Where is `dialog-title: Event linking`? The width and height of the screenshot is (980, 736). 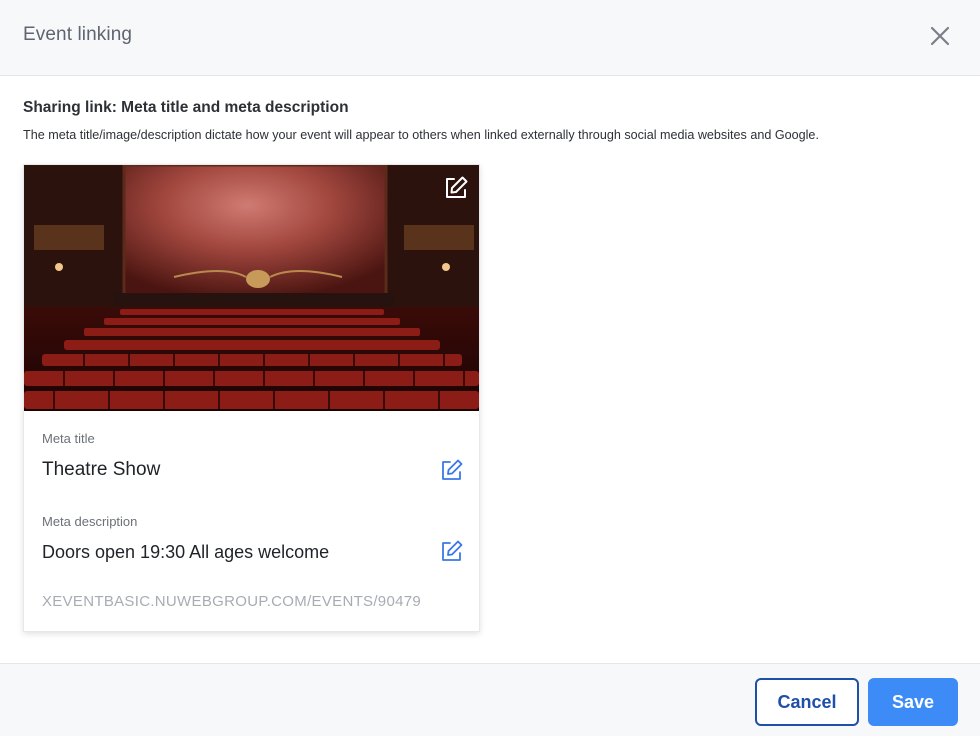
dialog-title: Event linking is located at coordinates (78, 34).